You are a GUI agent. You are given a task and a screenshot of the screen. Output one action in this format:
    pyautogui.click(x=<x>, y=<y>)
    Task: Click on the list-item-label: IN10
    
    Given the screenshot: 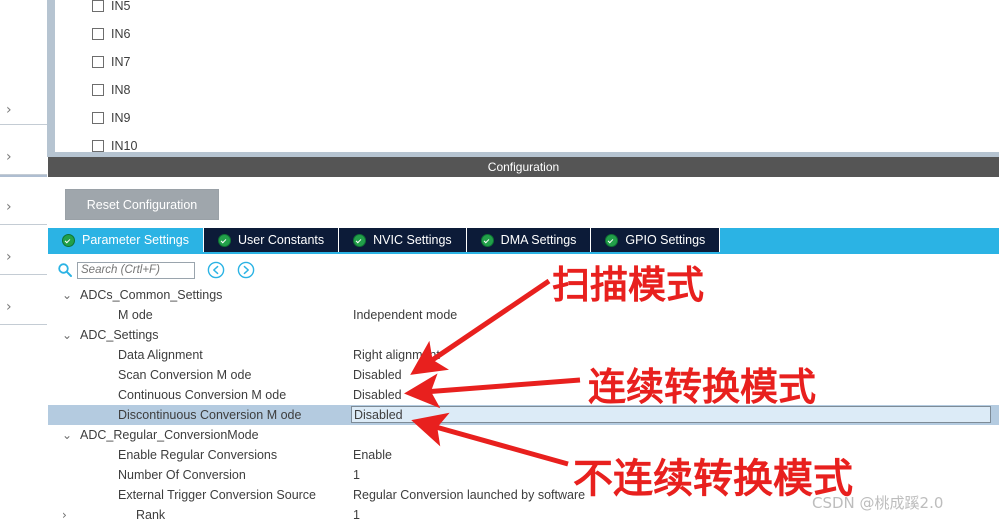 What is the action you would take?
    pyautogui.click(x=124, y=145)
    